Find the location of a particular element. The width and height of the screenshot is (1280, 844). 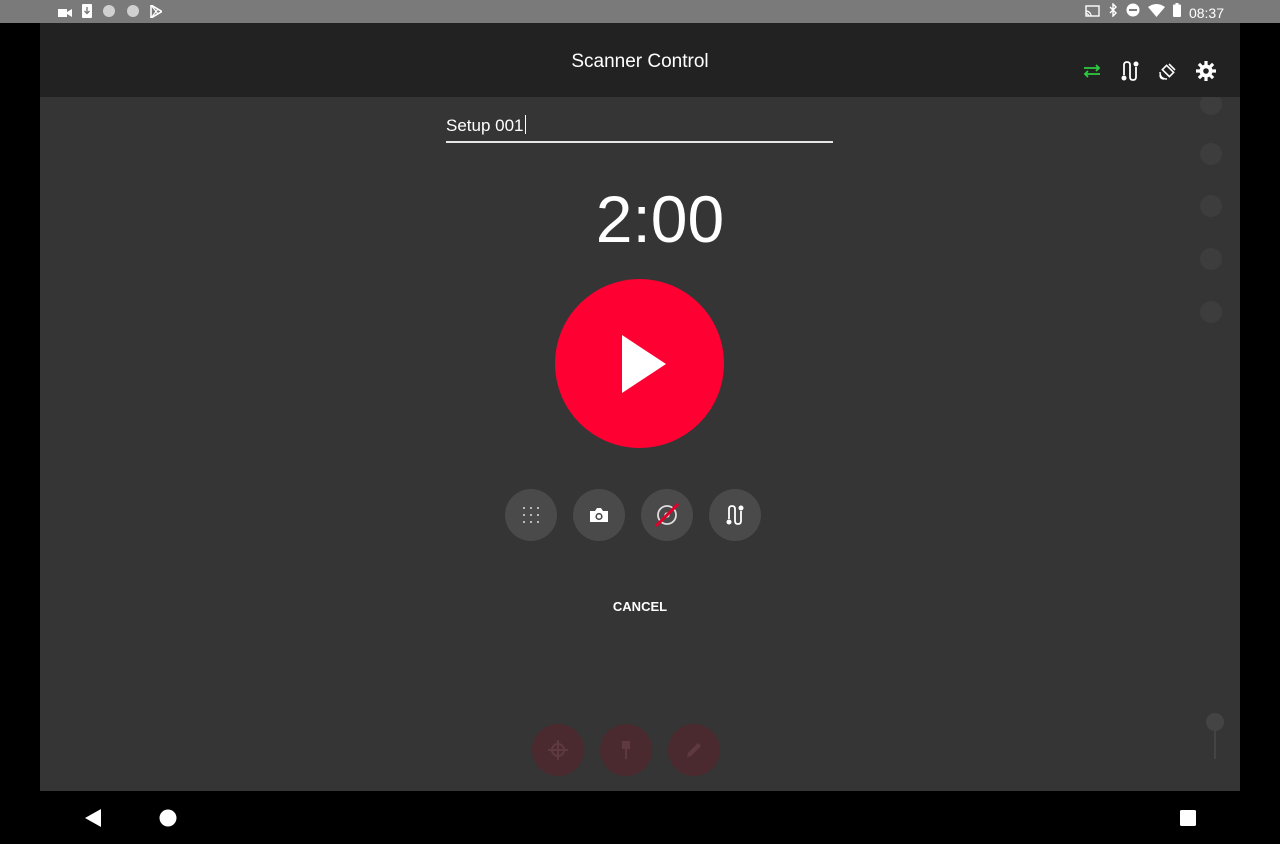

scan-timer: 2:00 is located at coordinates (660, 219).